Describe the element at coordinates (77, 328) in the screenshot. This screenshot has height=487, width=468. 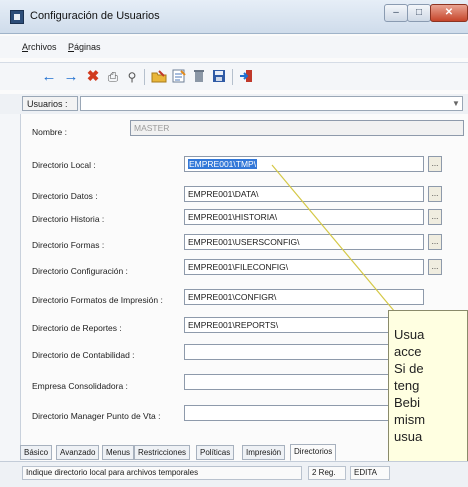
I see `dir-reportes-label: Directorio de Reportes :` at that location.